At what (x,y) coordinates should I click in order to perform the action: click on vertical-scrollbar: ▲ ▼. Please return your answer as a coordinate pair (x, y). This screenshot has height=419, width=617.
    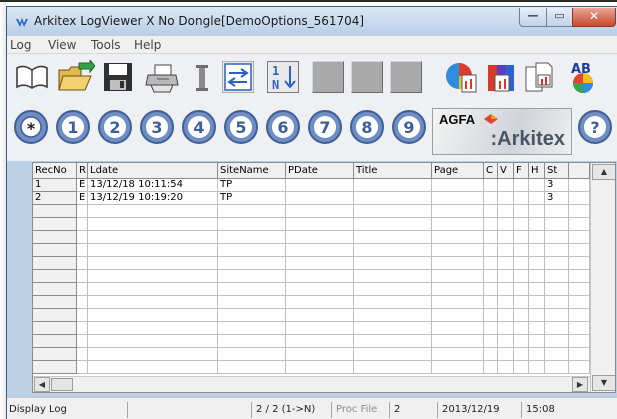
    Looking at the image, I should click on (602, 277).